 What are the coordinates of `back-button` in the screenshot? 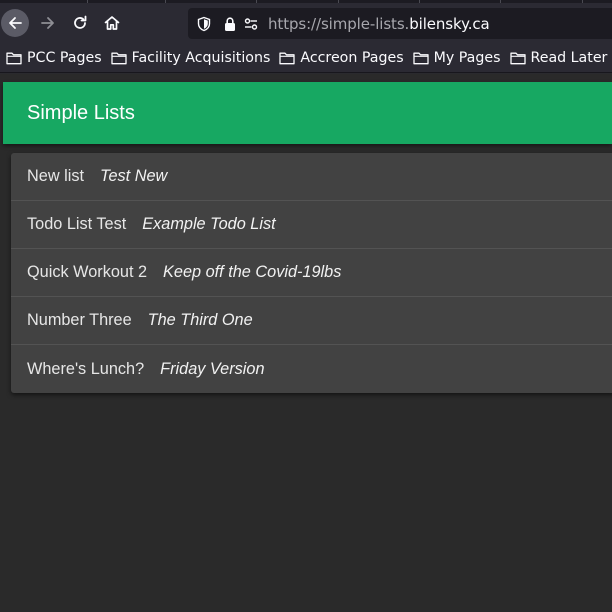 It's located at (15, 23).